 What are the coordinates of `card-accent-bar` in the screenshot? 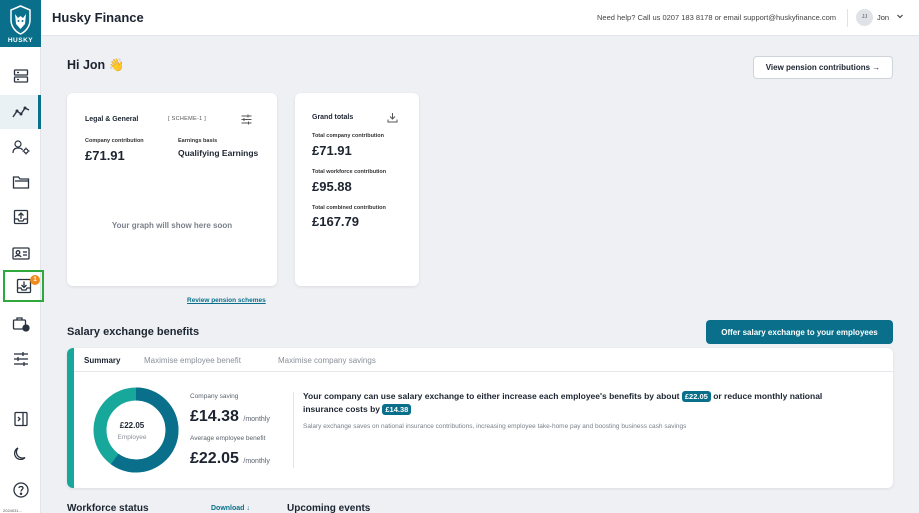 It's located at (70, 418).